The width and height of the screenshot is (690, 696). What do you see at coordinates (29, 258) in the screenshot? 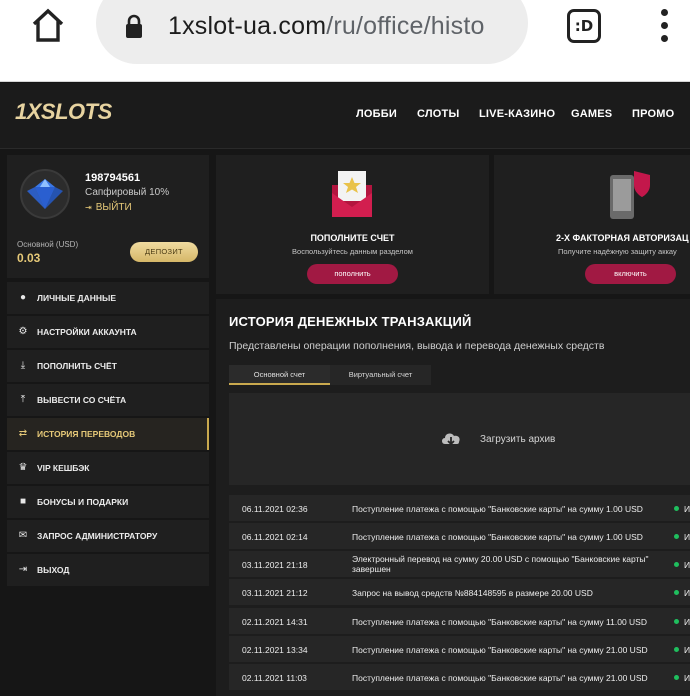
I see `balance-value: 0.03` at bounding box center [29, 258].